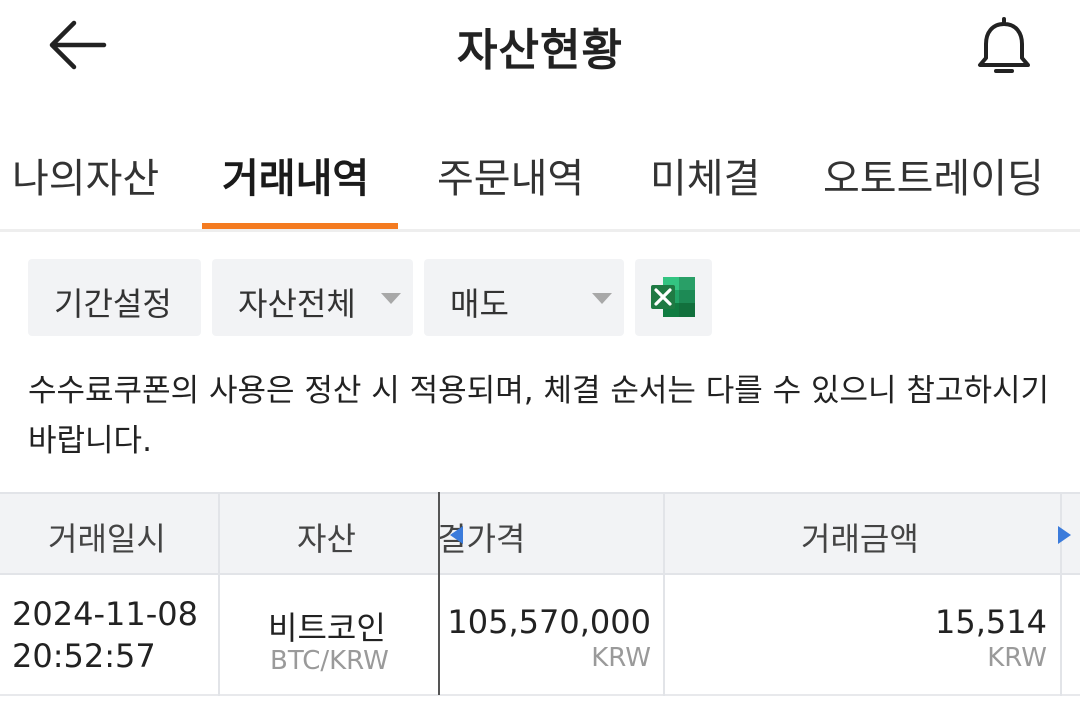 Image resolution: width=1080 pixels, height=701 pixels. I want to click on trade-price: 105,570,000, so click(549, 622).